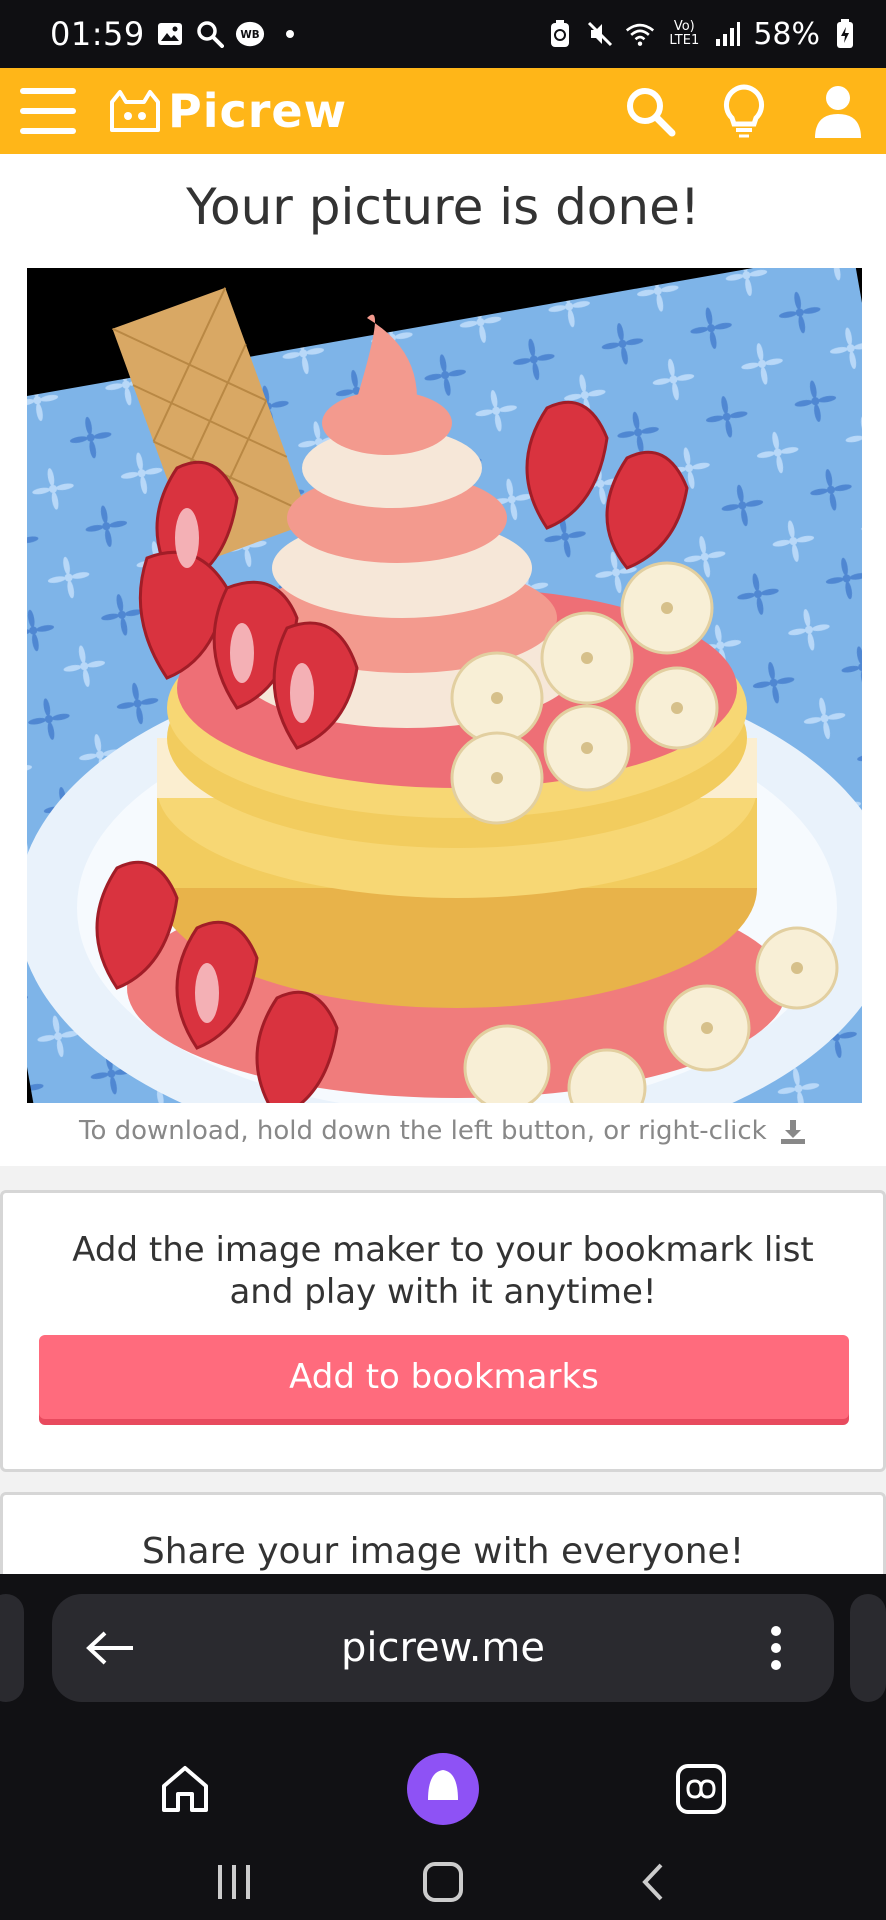 This screenshot has height=1920, width=886. Describe the element at coordinates (702, 34) in the screenshot. I see `status-right: Vo) LTE1 58%` at that location.